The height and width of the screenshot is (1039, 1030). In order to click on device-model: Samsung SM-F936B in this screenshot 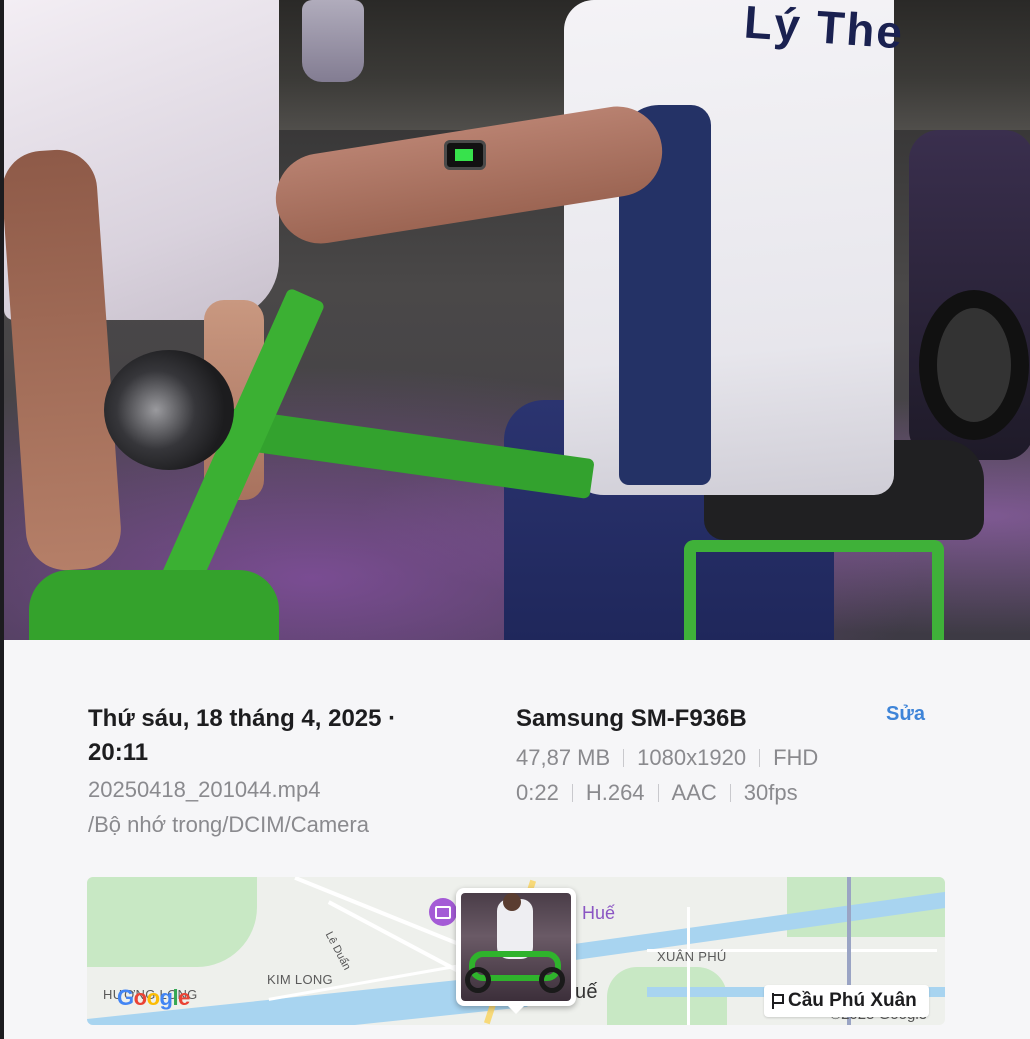, I will do `click(631, 718)`.